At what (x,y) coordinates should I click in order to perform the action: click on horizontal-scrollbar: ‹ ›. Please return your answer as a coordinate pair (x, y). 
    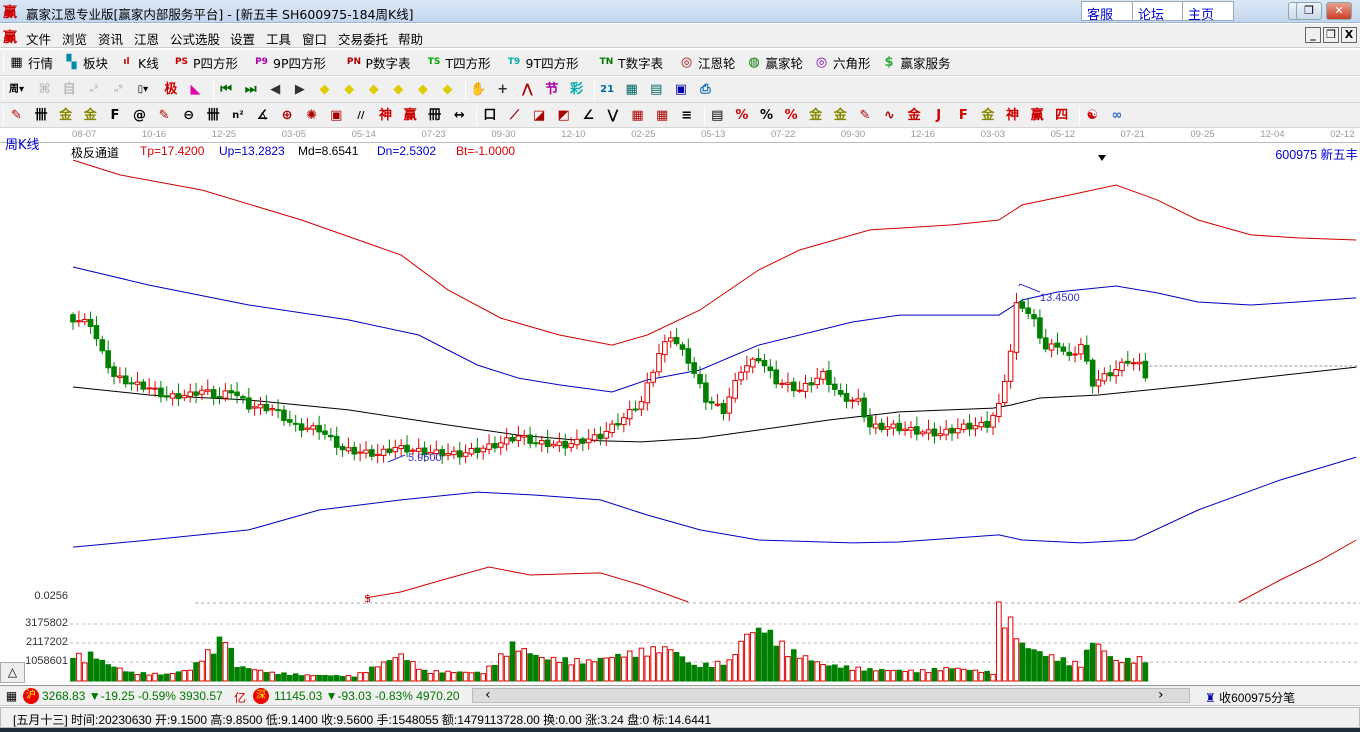
    Looking at the image, I should click on (831, 695).